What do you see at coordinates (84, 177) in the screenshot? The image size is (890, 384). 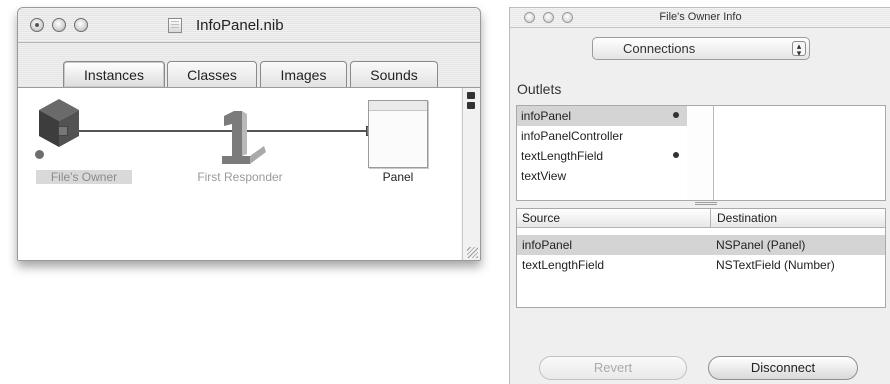 I see `instance-label-files-owner: File's Owner` at bounding box center [84, 177].